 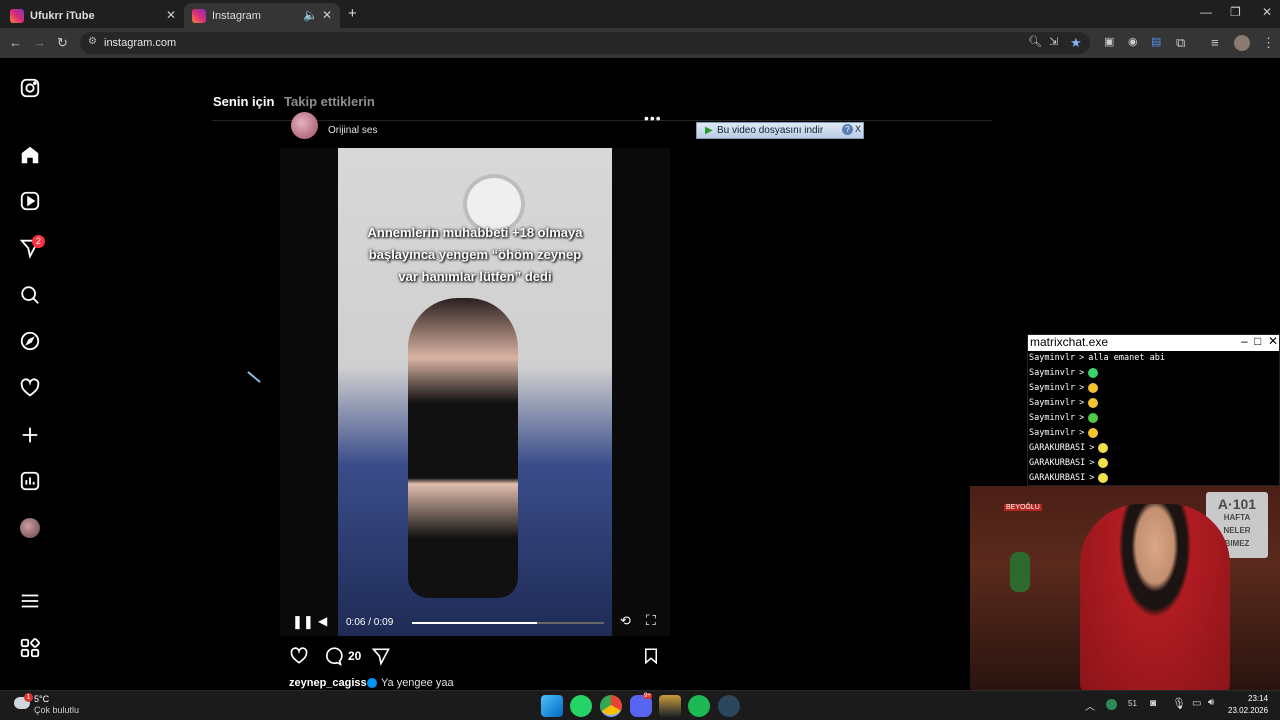 What do you see at coordinates (651, 658) in the screenshot?
I see `save-bookmark-icon` at bounding box center [651, 658].